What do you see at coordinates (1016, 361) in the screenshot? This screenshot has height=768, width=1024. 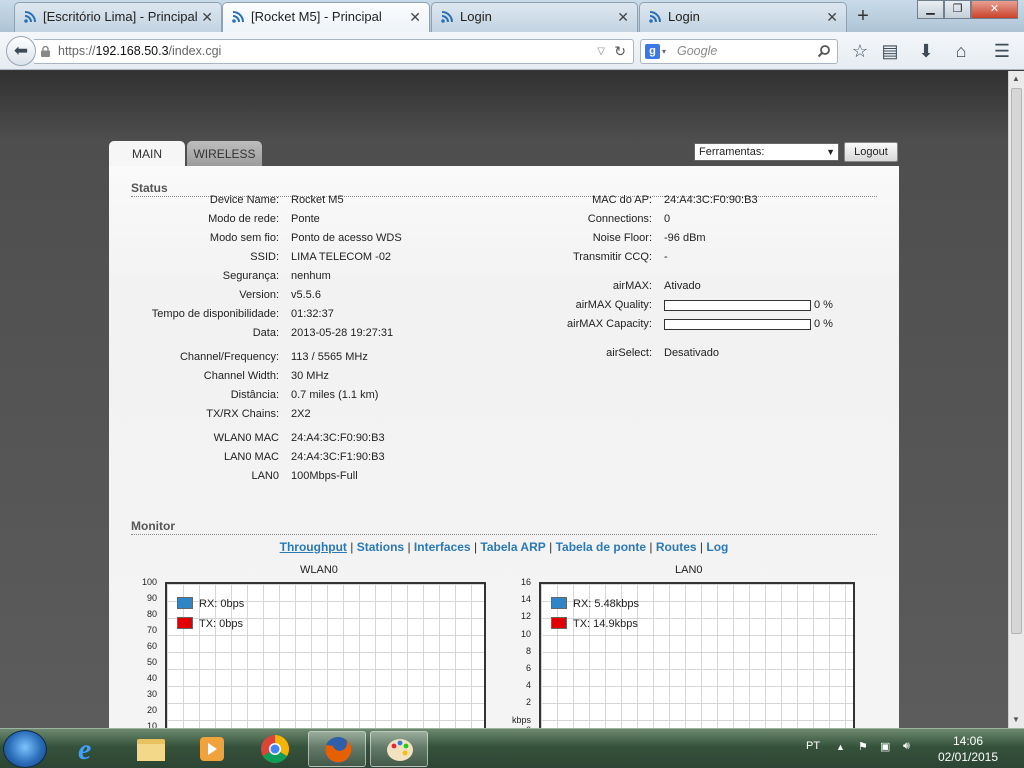 I see `scrollbar-thumb` at bounding box center [1016, 361].